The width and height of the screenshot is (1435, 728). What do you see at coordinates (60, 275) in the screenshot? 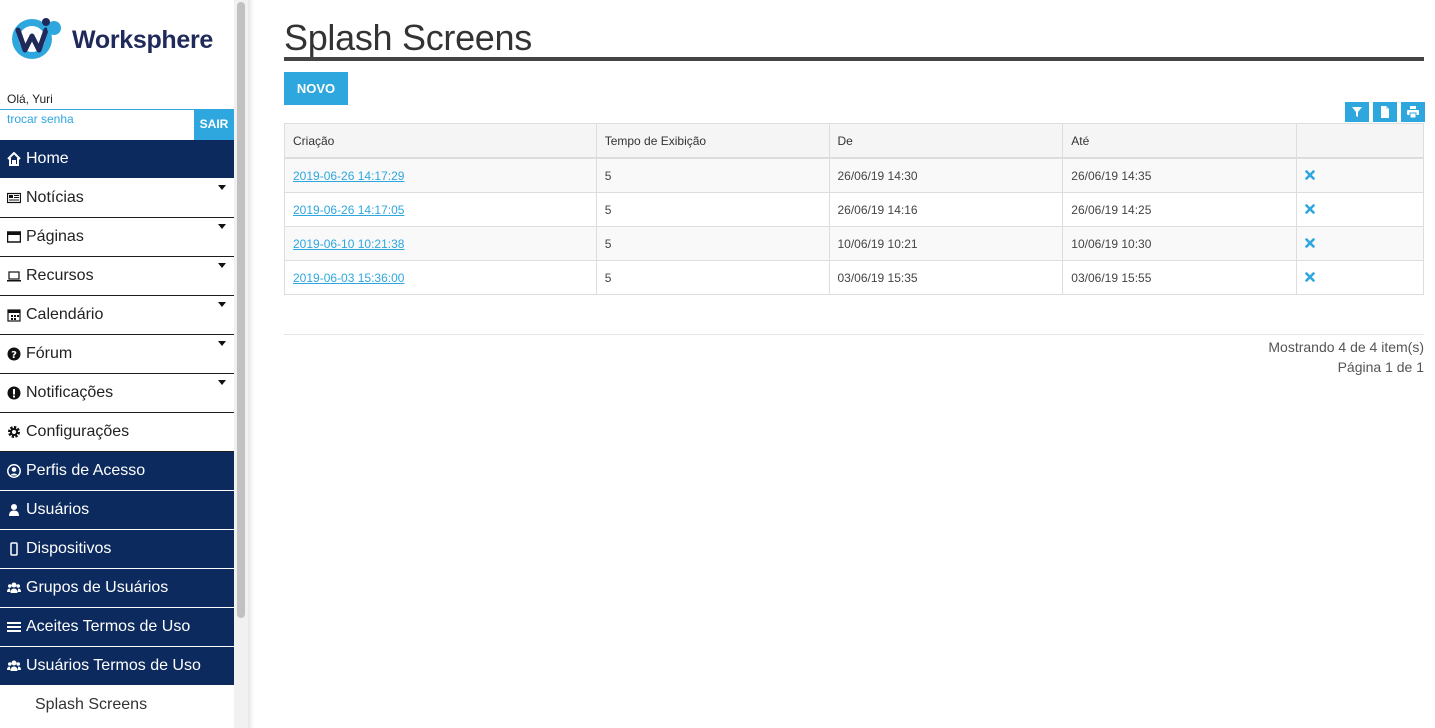
I see `sidebar-item-label: Recursos` at bounding box center [60, 275].